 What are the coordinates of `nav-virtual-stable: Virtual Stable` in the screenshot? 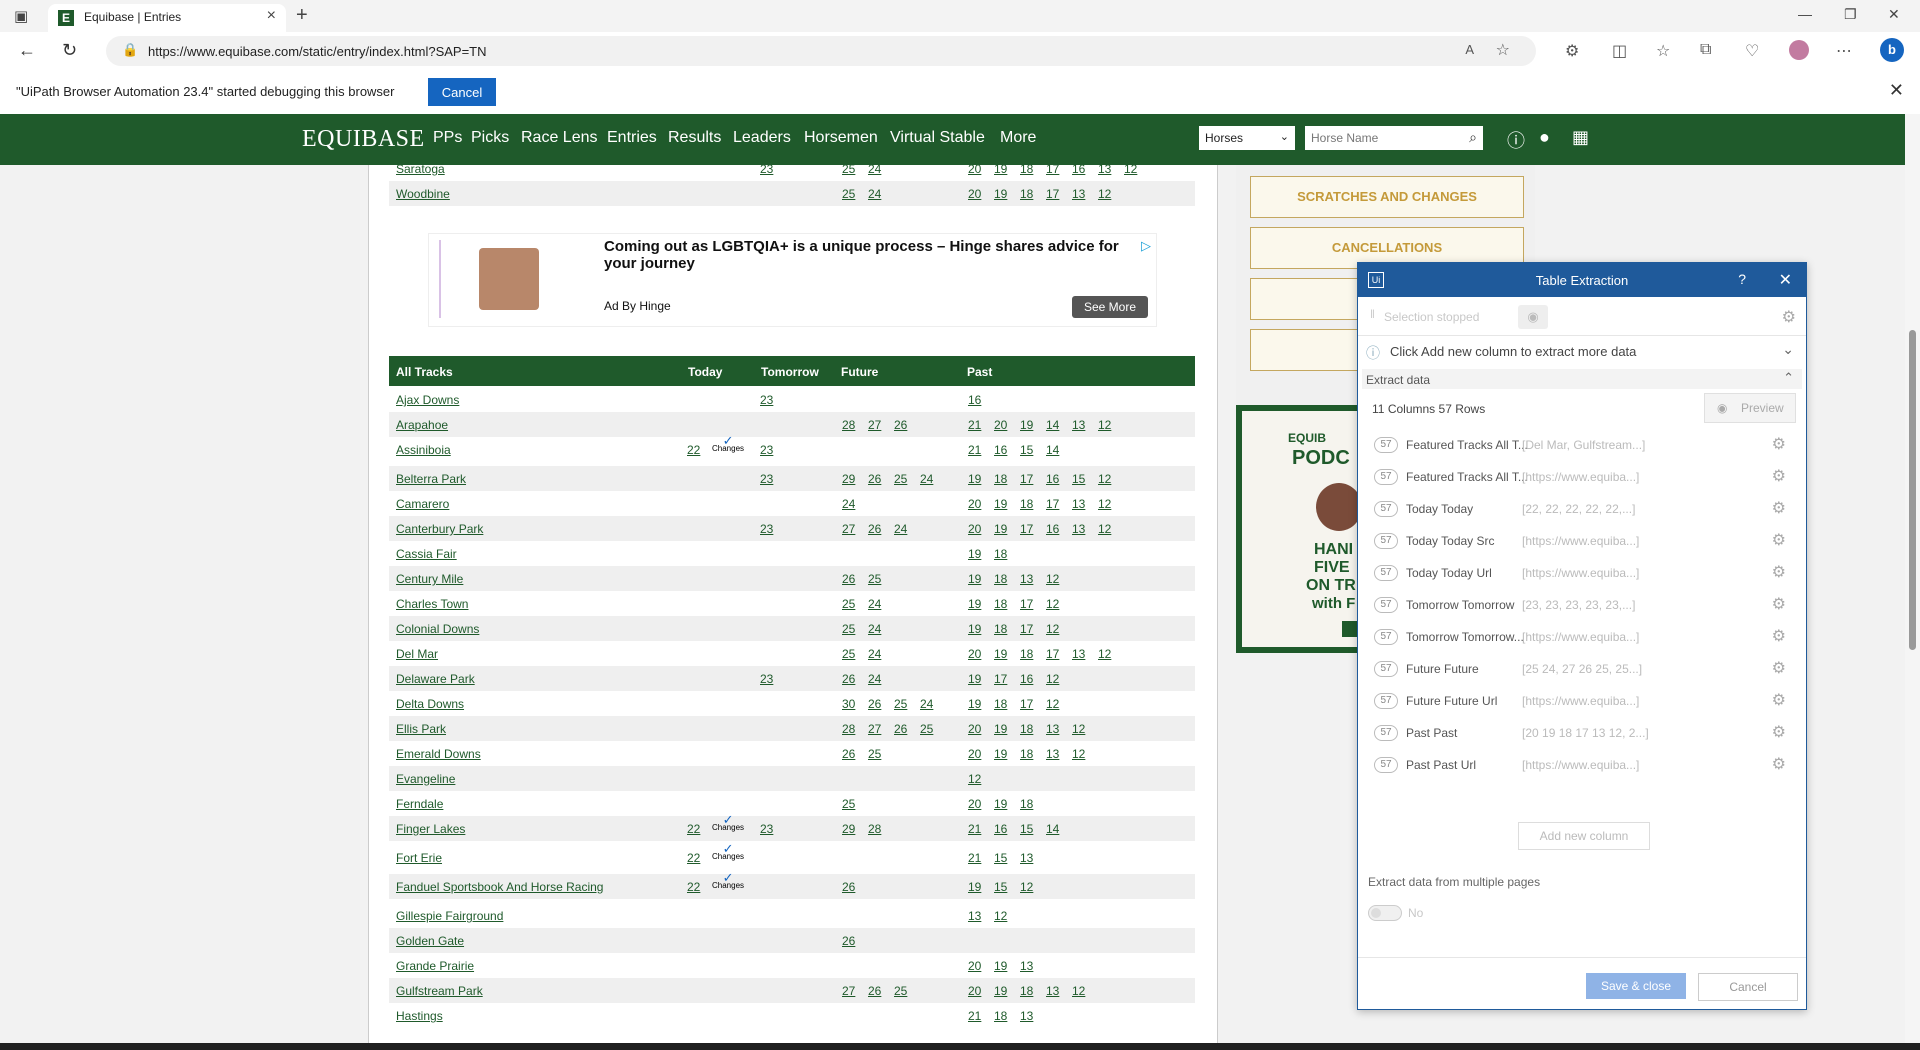 It's located at (937, 138).